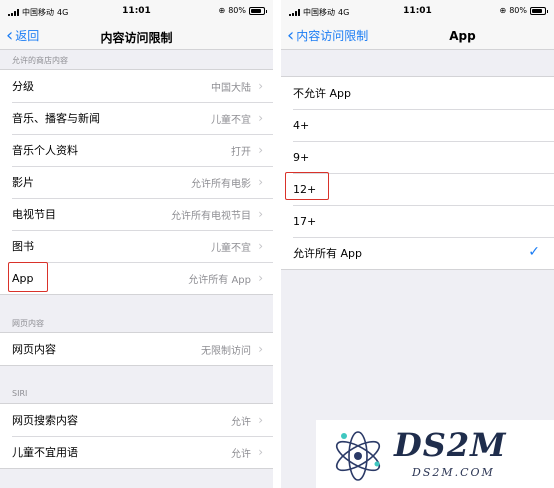  What do you see at coordinates (136, 452) in the screenshot?
I see `row-explicit-language: 儿童不宜用语 允许 ›` at bounding box center [136, 452].